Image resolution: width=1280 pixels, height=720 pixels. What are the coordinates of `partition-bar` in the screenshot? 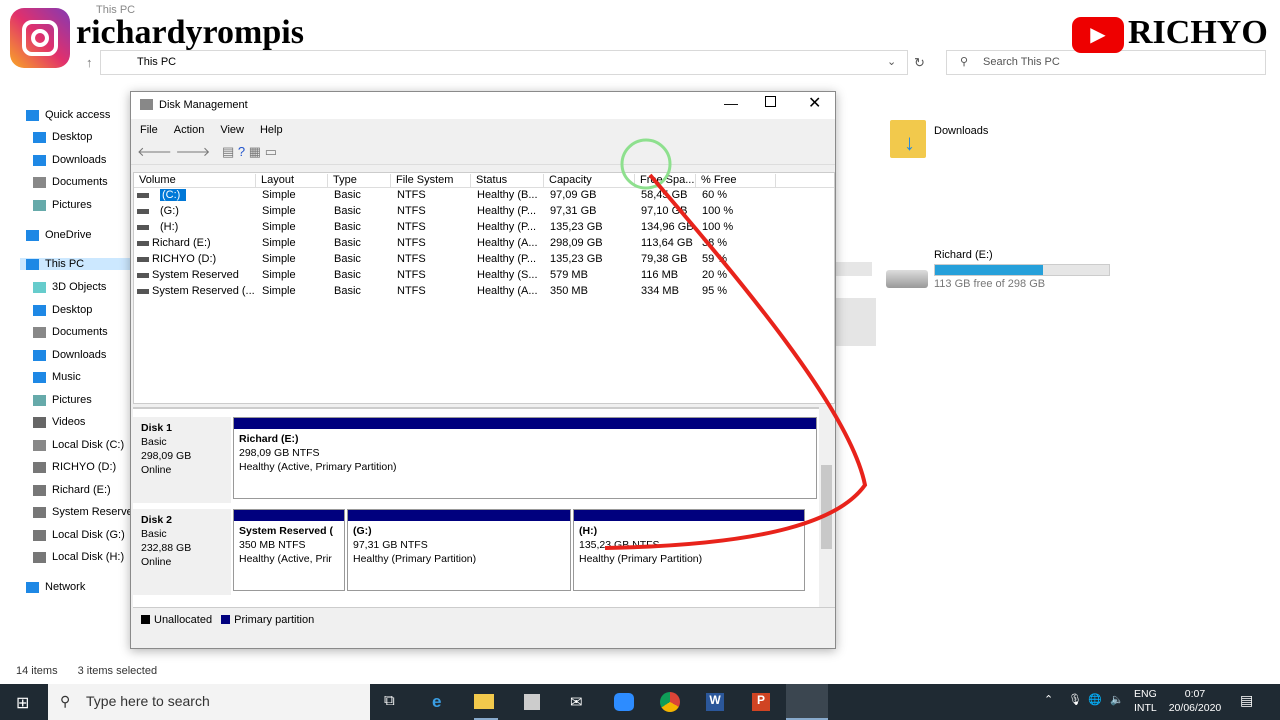 It's located at (289, 515).